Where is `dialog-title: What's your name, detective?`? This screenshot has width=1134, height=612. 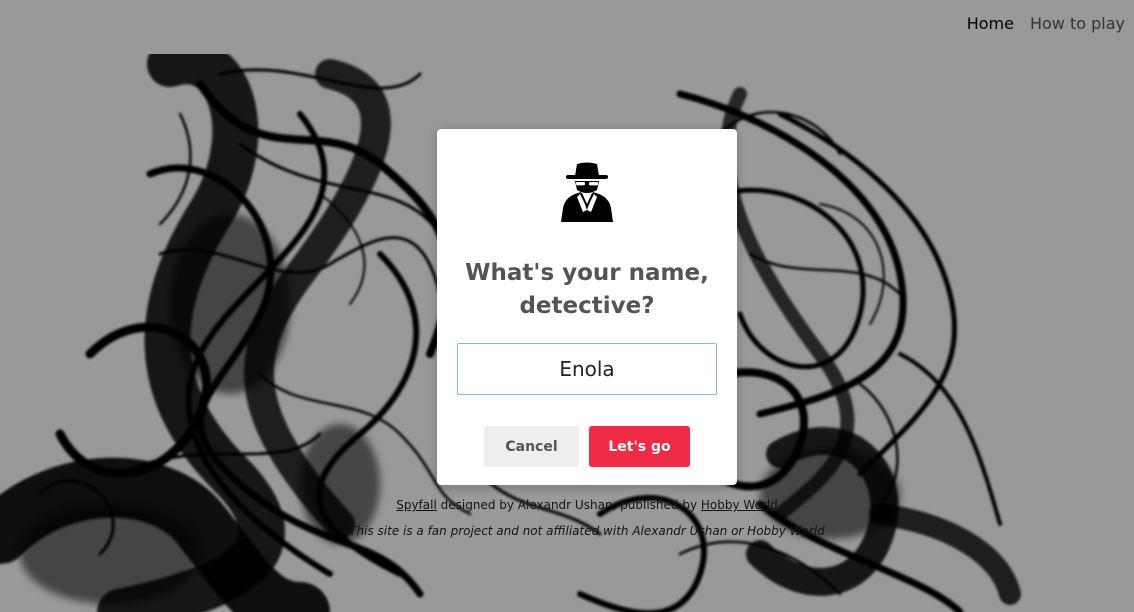 dialog-title: What's your name, detective? is located at coordinates (587, 289).